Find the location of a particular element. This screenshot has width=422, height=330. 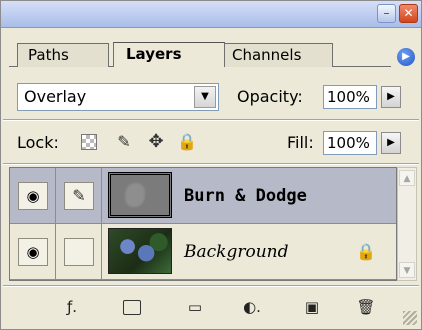

fill-slider-button: ▶ is located at coordinates (391, 143).